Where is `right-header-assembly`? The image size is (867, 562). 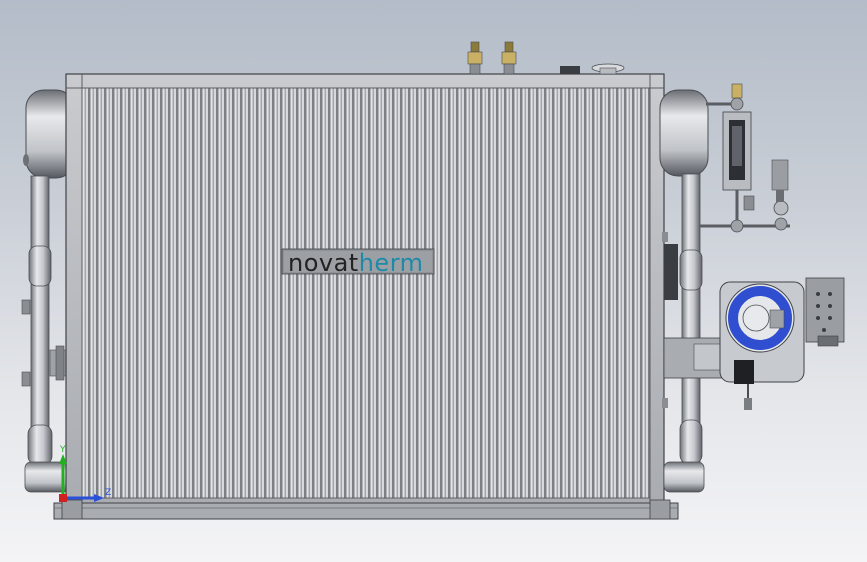
right-header-assembly is located at coordinates (684, 291).